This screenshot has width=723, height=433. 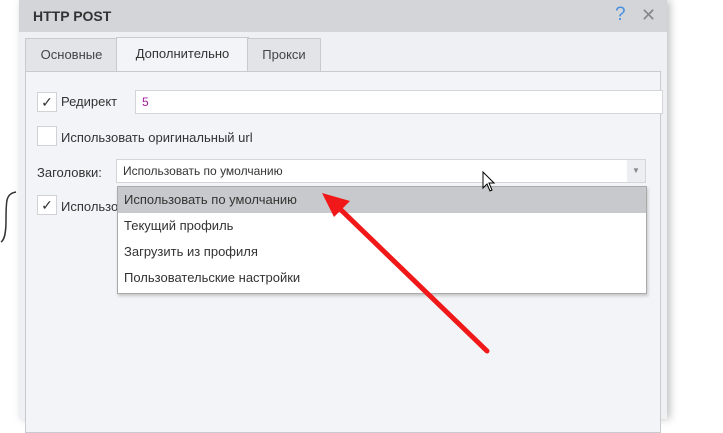 I want to click on red-arrow-annotation, so click(x=406, y=273).